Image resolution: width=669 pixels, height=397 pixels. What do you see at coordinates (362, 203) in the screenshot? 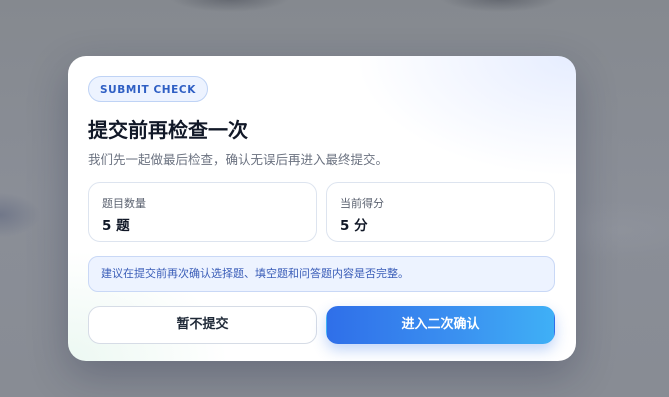
I see `current-score-label: 当前得分` at bounding box center [362, 203].